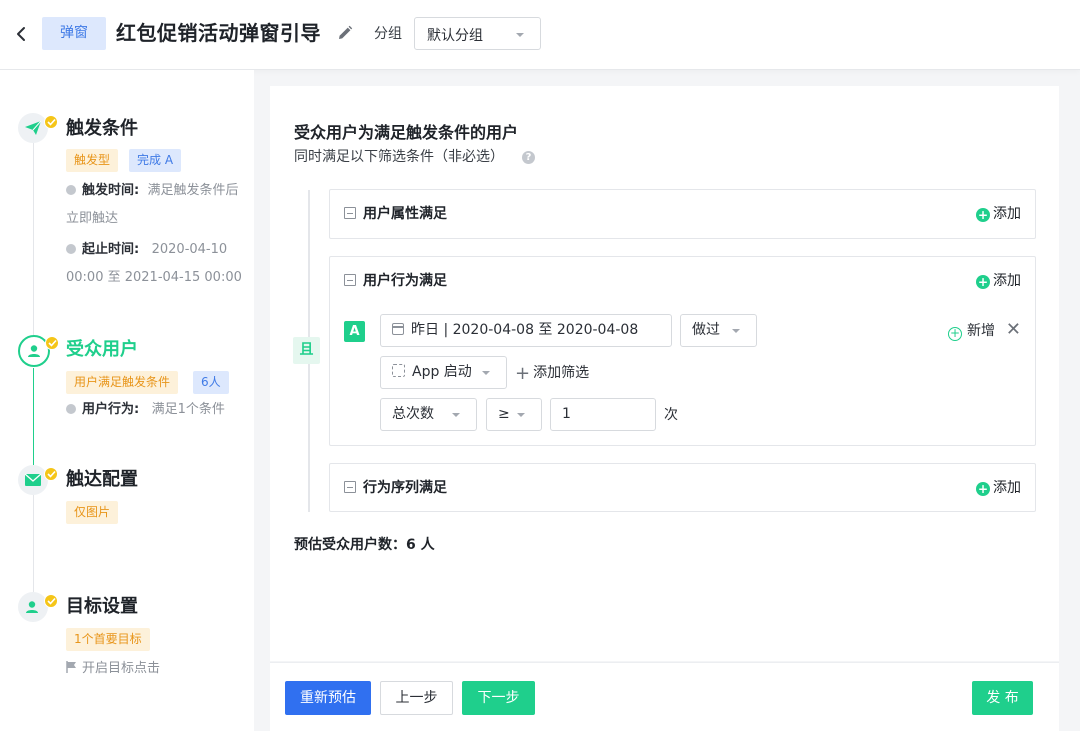 The image size is (1080, 731). What do you see at coordinates (664, 696) in the screenshot?
I see `action-footer: 重新预估 上一步 下一步 发 布` at bounding box center [664, 696].